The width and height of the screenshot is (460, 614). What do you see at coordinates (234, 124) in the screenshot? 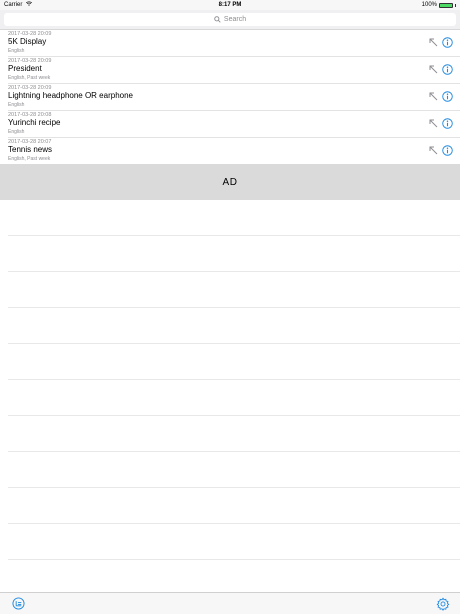
I see `list-item: 2017-03-28 20:08 Yurinchi recipe English` at bounding box center [234, 124].